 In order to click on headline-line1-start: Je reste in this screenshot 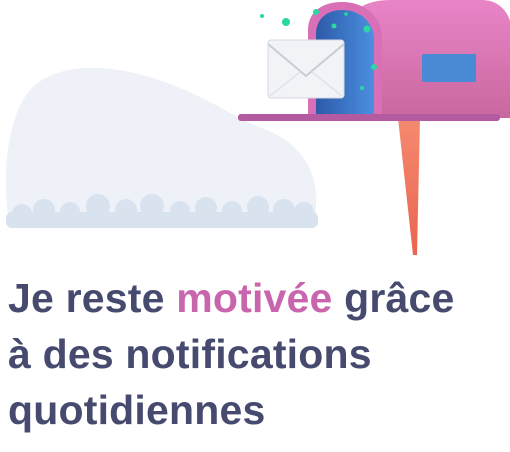, I will do `click(92, 298)`.